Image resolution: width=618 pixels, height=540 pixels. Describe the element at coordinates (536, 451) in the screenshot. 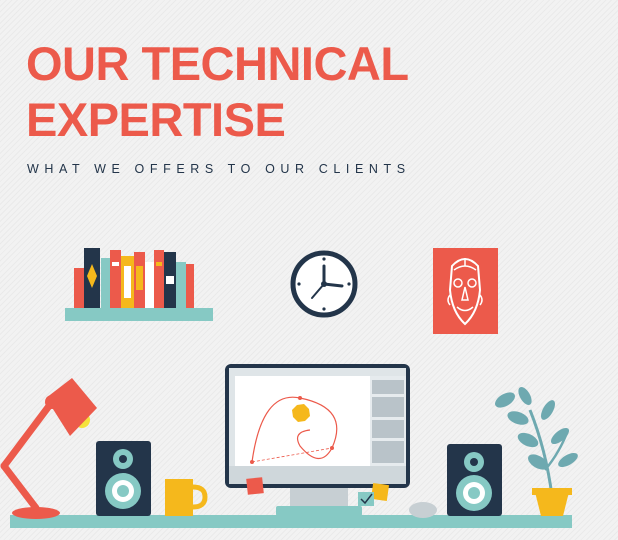

I see `potted-plant-icon` at that location.